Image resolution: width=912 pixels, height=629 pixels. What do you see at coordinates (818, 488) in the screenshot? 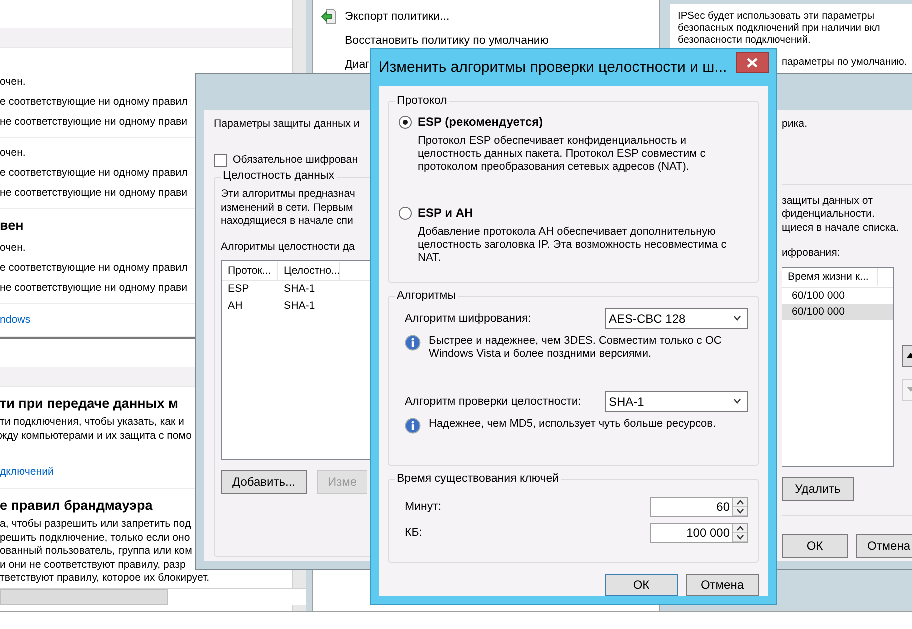
I see `remove-button: Удалить` at bounding box center [818, 488].